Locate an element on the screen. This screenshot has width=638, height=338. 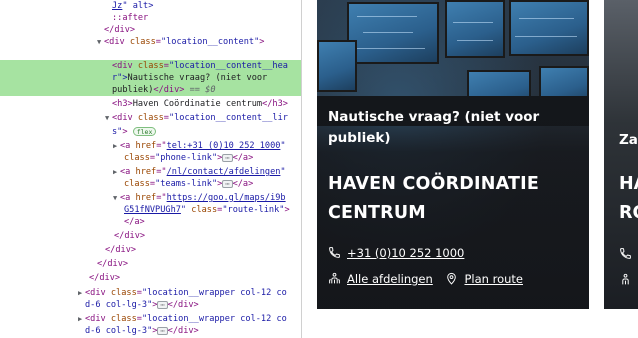
card-subtitle: Nautische vraag? (niet voor publiek) is located at coordinates (434, 127).